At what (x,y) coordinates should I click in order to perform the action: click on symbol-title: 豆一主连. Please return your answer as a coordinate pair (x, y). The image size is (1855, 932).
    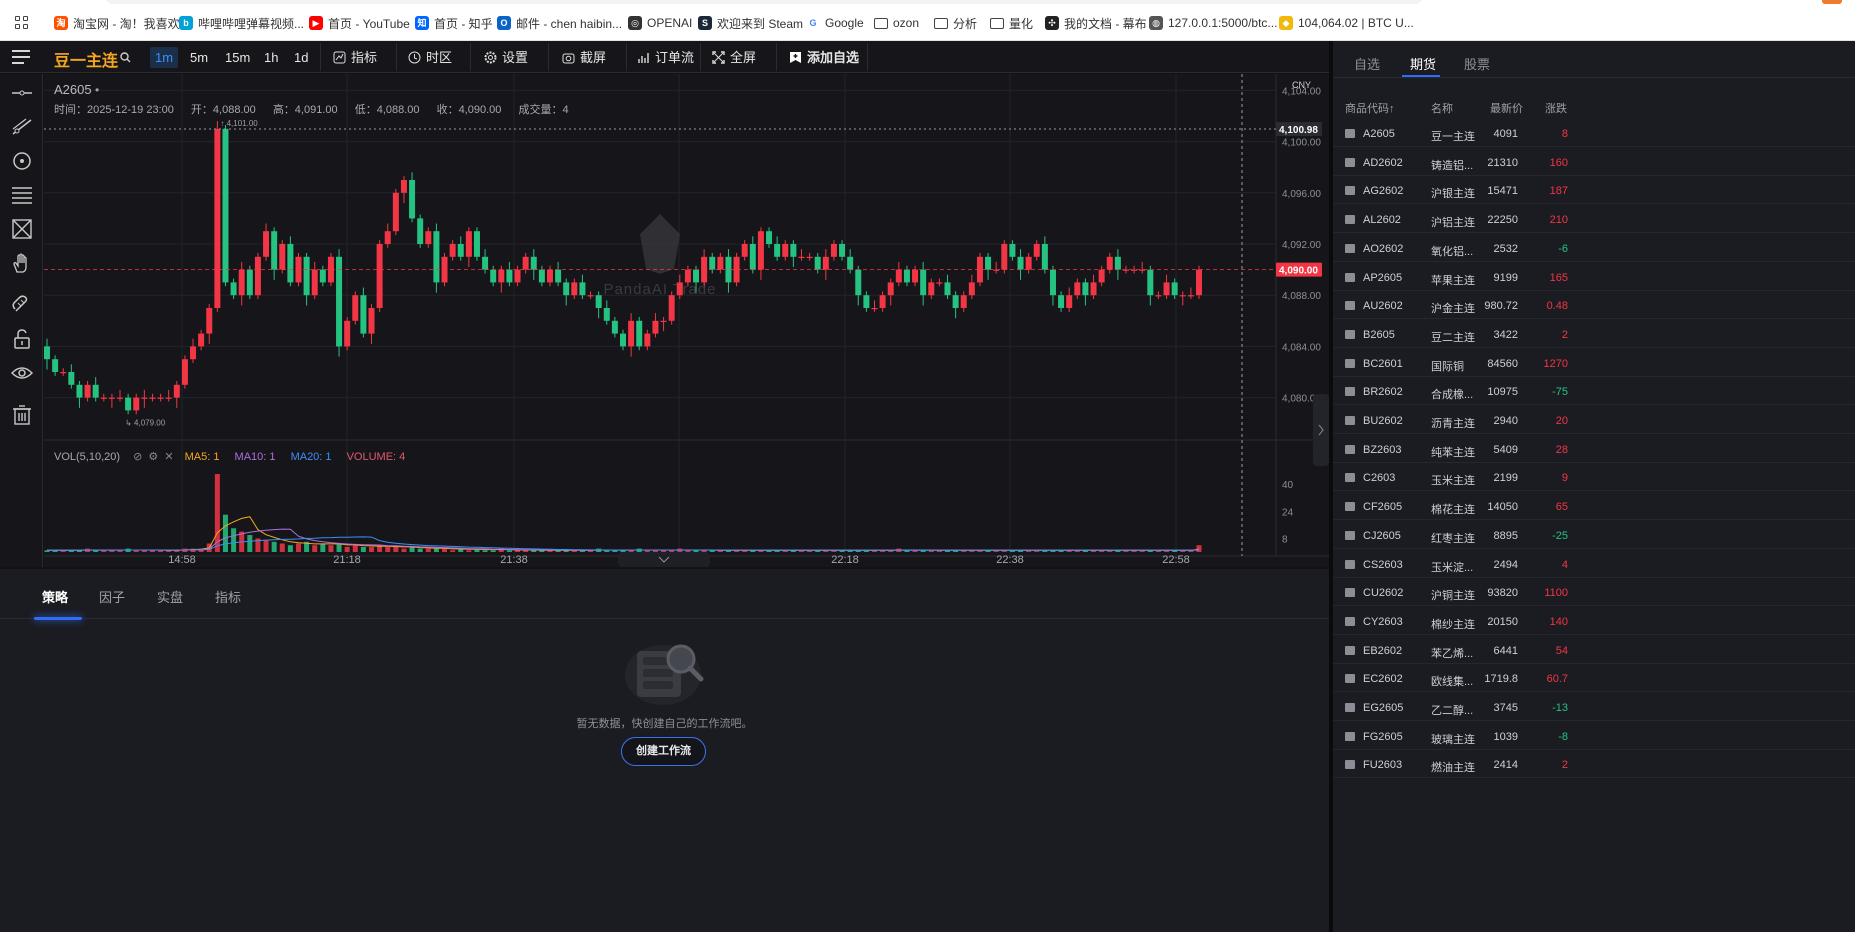
    Looking at the image, I should click on (86, 59).